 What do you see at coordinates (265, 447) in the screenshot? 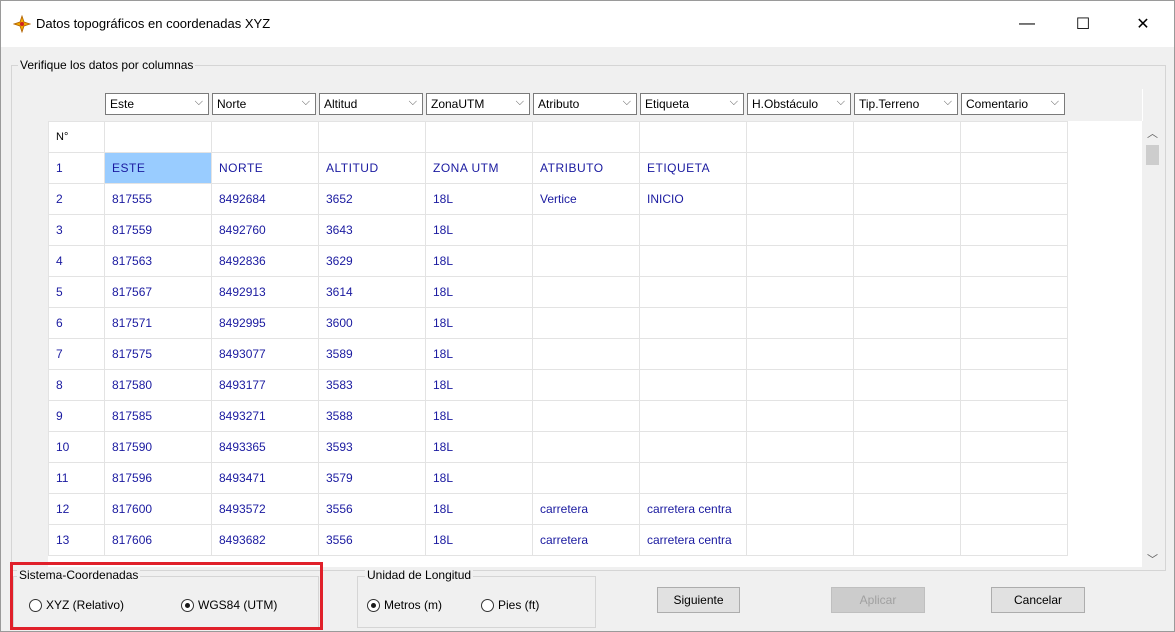
I see `grid-cell: 8493365` at bounding box center [265, 447].